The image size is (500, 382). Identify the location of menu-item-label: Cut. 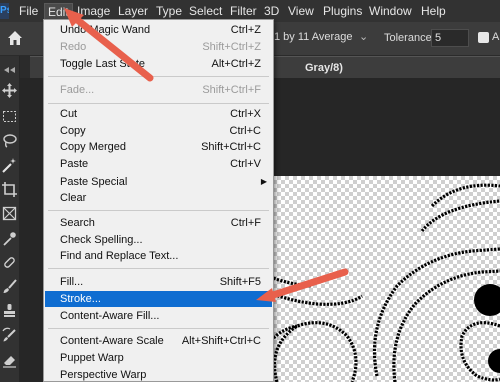
(69, 114).